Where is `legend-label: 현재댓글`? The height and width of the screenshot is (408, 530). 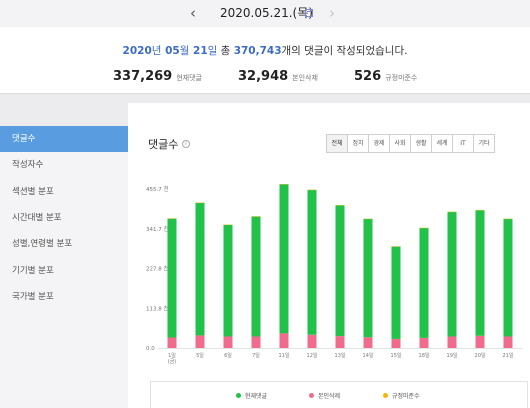
legend-label: 현재댓글 is located at coordinates (256, 396).